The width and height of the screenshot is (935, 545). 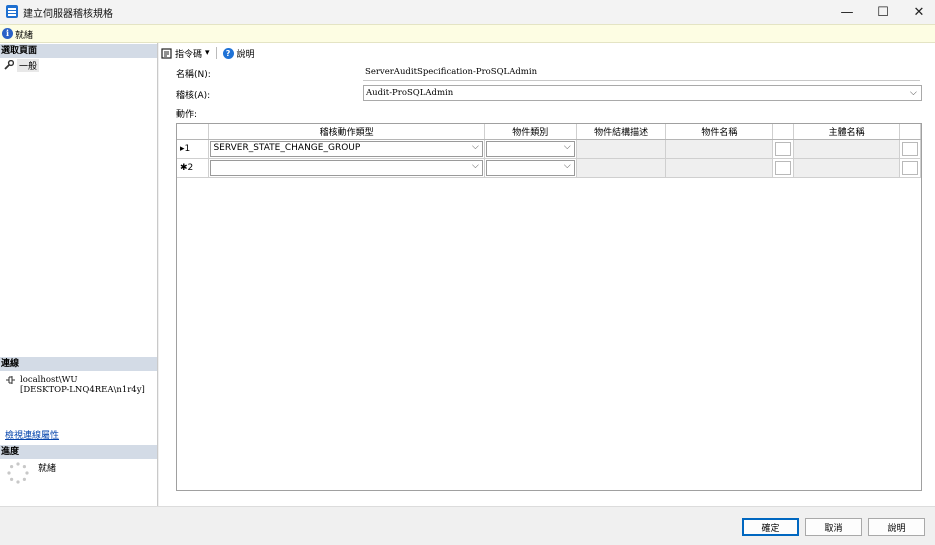 I want to click on help-button: 說明, so click(x=896, y=527).